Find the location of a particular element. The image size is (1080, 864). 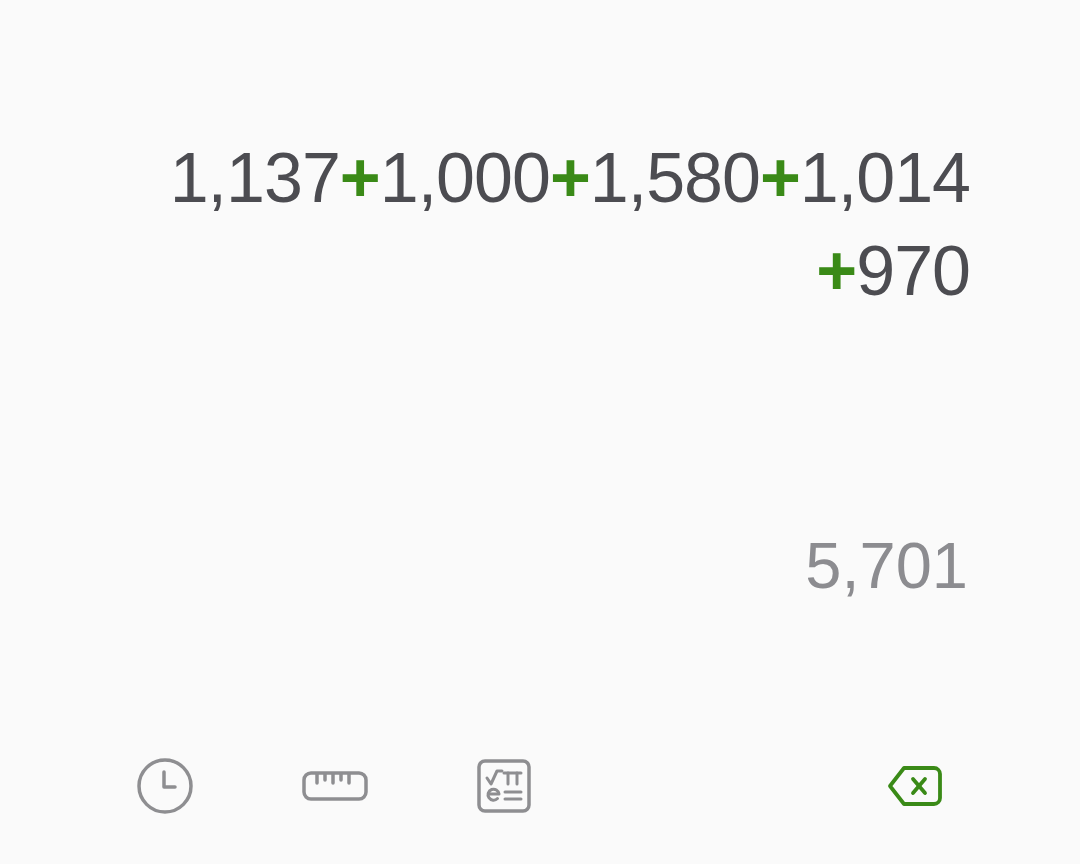

backspace-button is located at coordinates (915, 786).